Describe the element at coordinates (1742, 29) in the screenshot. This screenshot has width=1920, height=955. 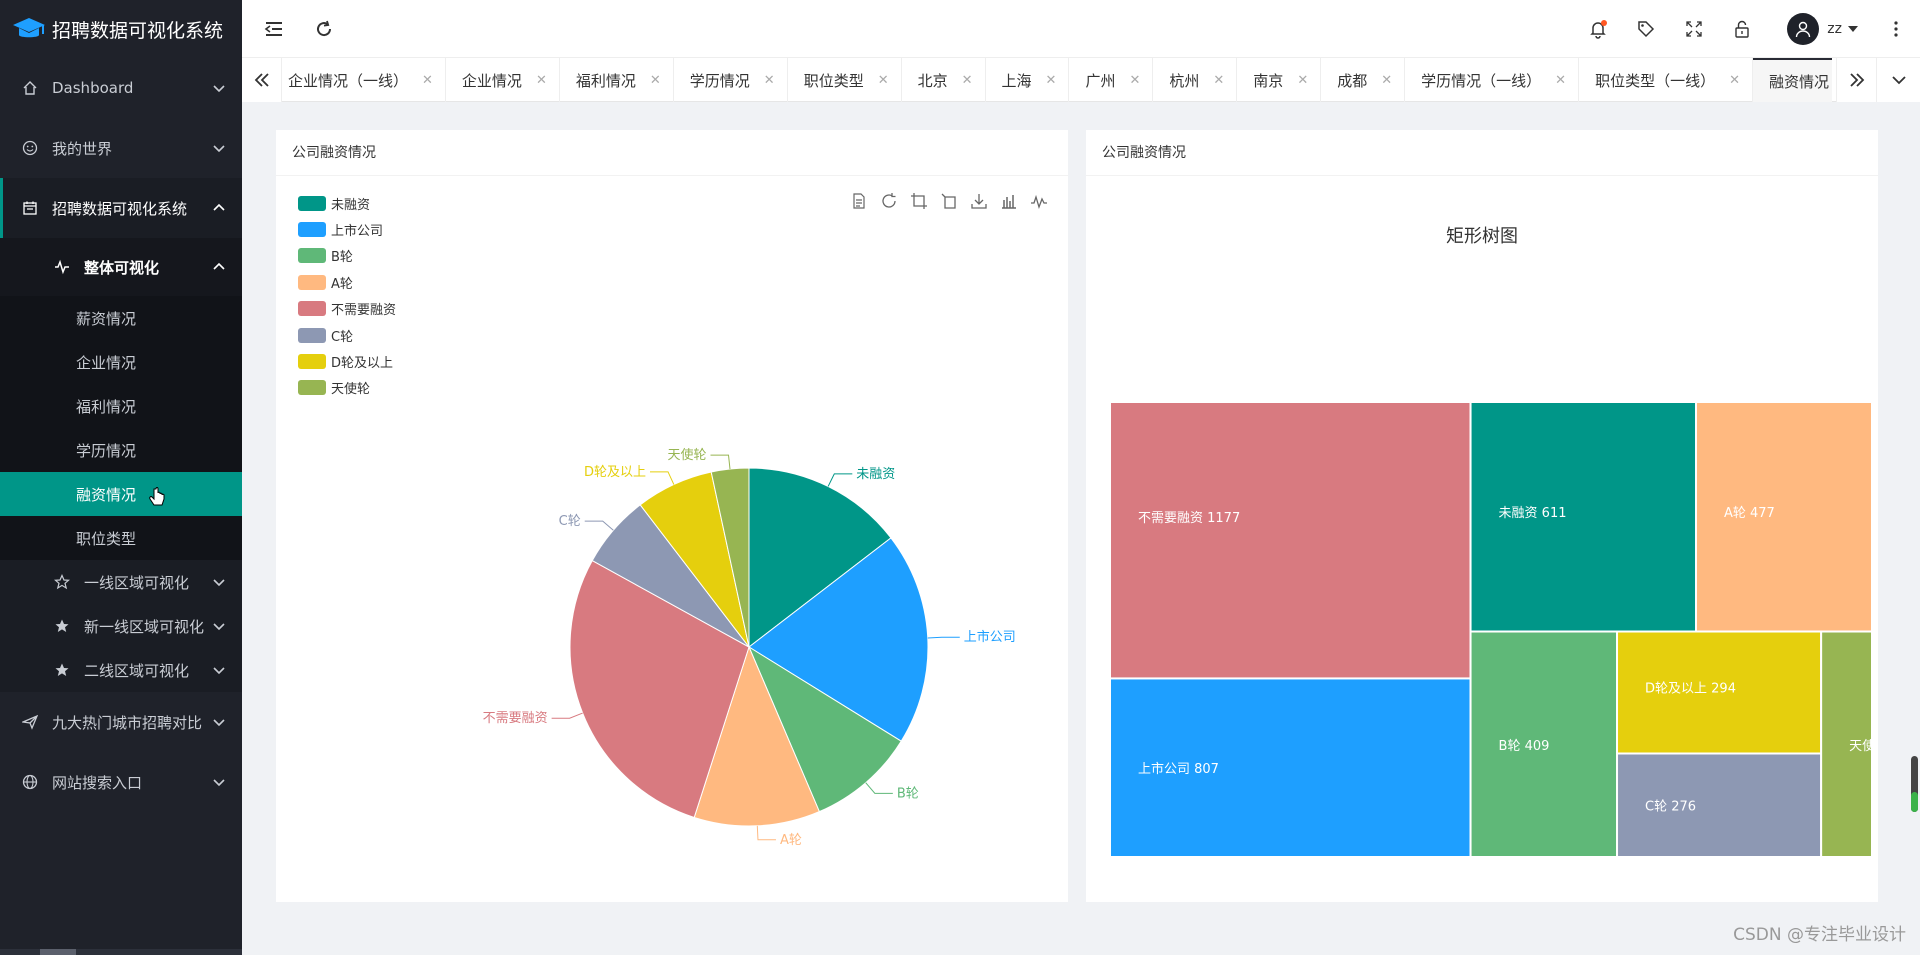
I see `lock-button` at that location.